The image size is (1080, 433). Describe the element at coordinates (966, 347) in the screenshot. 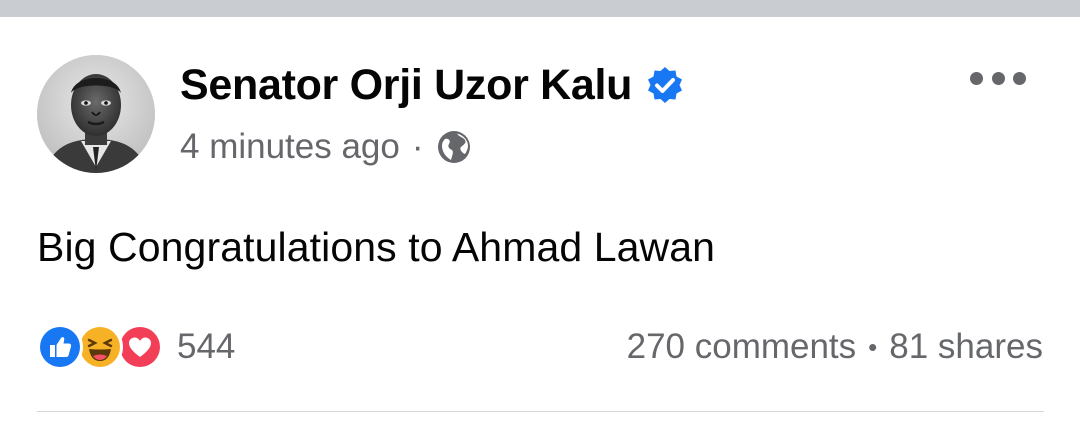

I see `shares-count-link: 81 shares` at that location.